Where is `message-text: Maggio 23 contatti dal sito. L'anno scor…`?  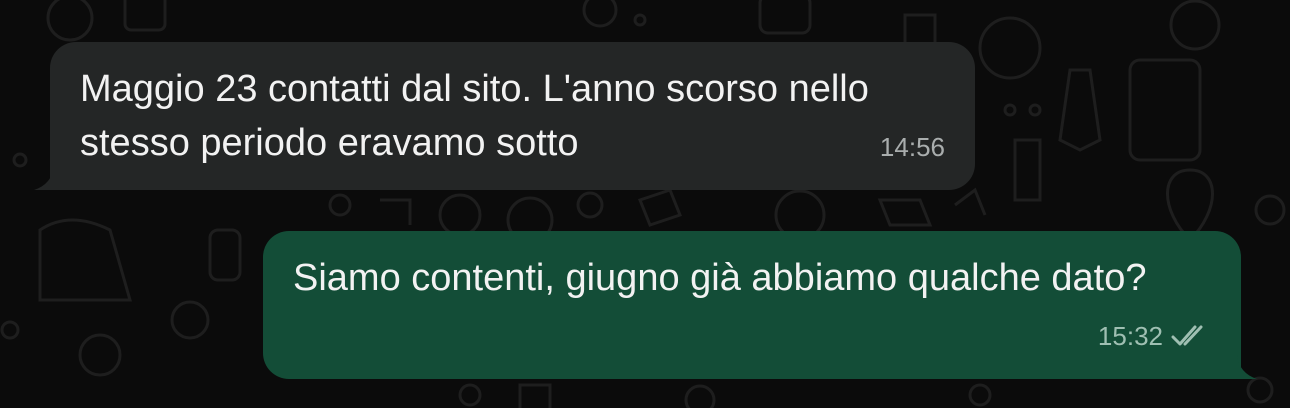 message-text: Maggio 23 contatti dal sito. L'anno scor… is located at coordinates (474, 116).